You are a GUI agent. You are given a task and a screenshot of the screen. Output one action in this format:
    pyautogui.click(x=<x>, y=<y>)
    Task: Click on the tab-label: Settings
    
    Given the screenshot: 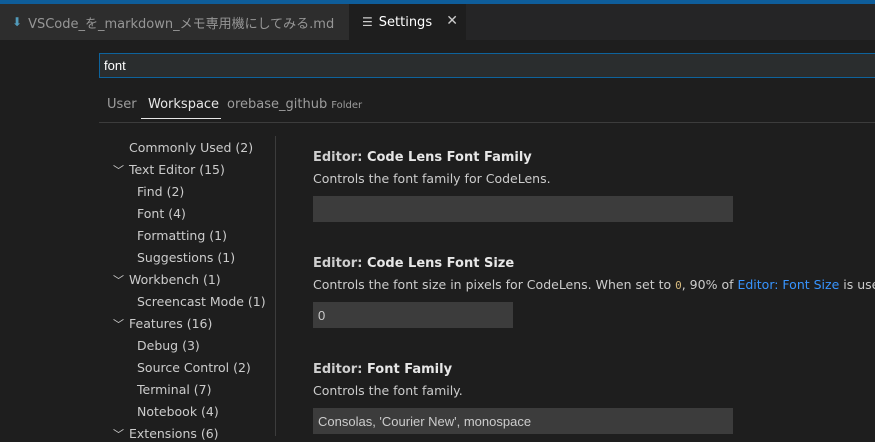 What is the action you would take?
    pyautogui.click(x=405, y=22)
    